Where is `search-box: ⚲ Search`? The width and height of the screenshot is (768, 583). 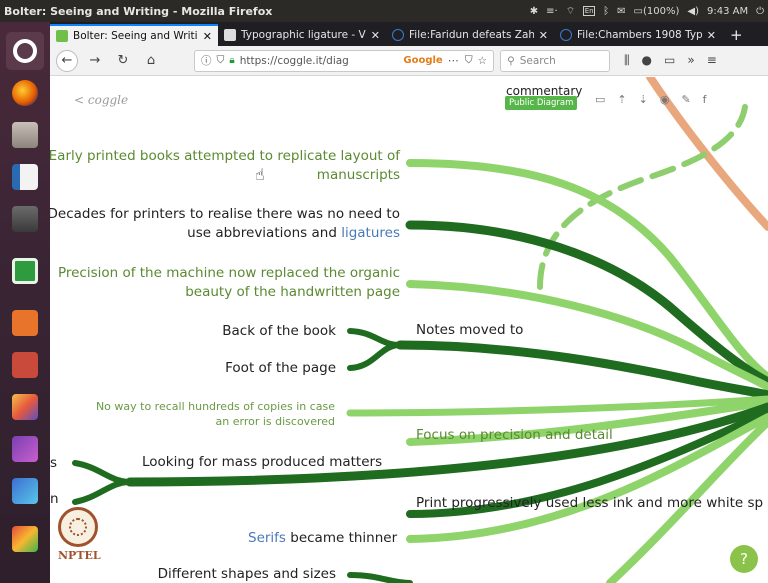
search-box: ⚲ Search is located at coordinates (555, 60).